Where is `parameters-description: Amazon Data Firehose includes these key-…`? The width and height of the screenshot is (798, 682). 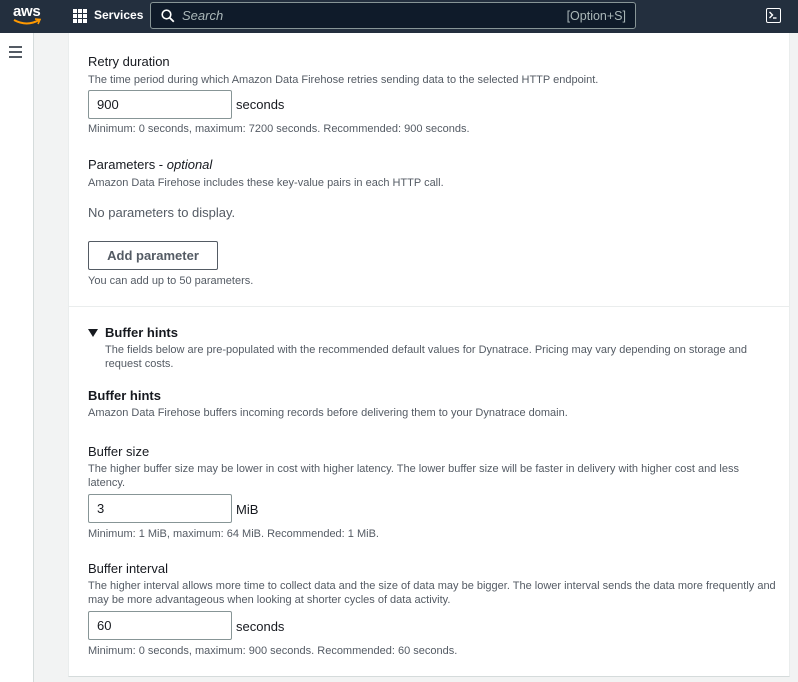 parameters-description: Amazon Data Firehose includes these key-… is located at coordinates (266, 183).